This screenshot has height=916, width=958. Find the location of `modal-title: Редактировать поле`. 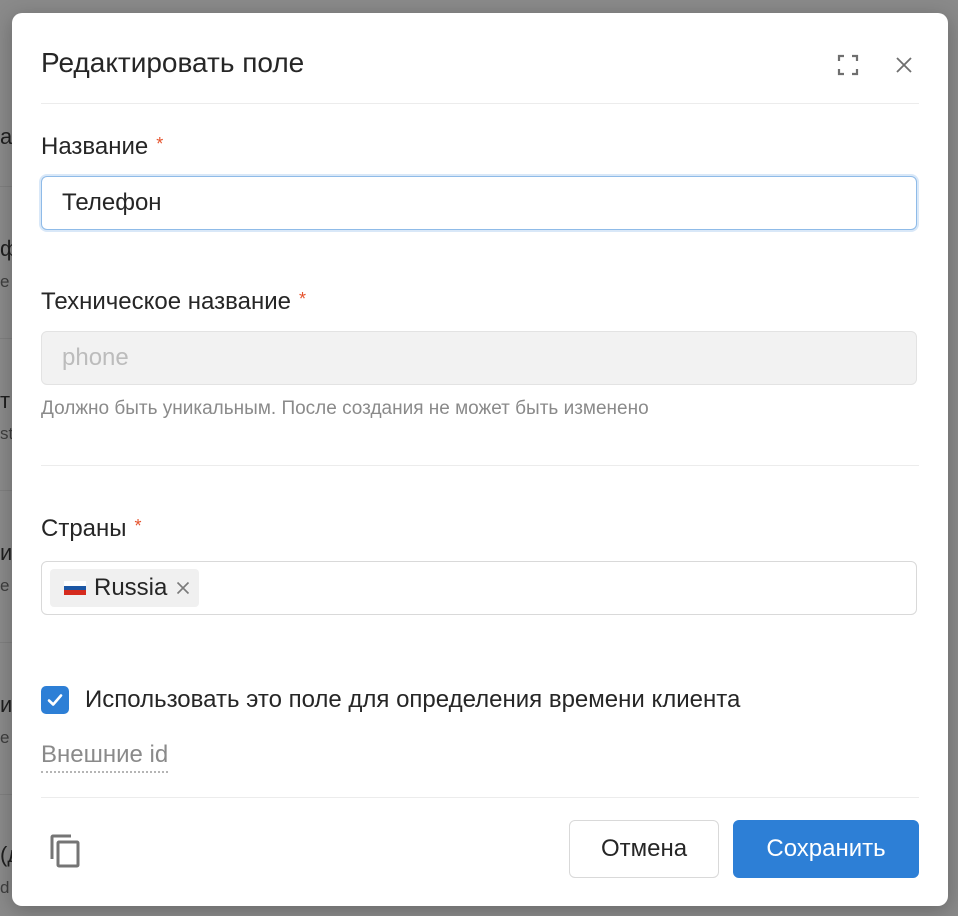

modal-title: Редактировать поле is located at coordinates (173, 62).